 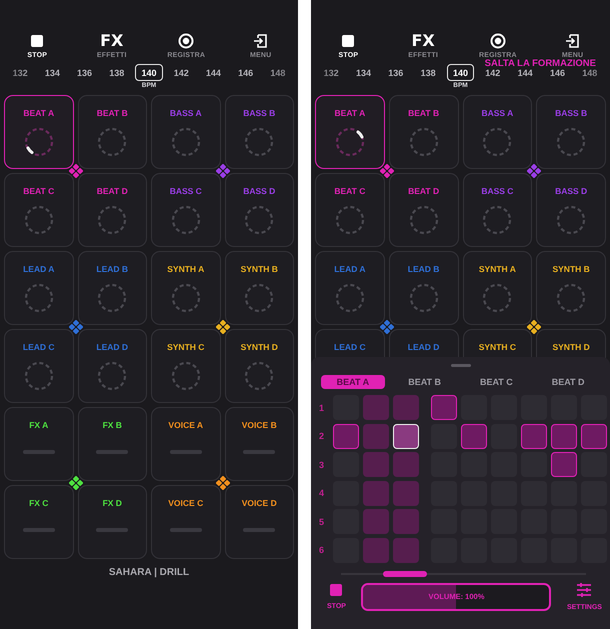 I want to click on pattern-tab: BEAT C, so click(x=496, y=382).